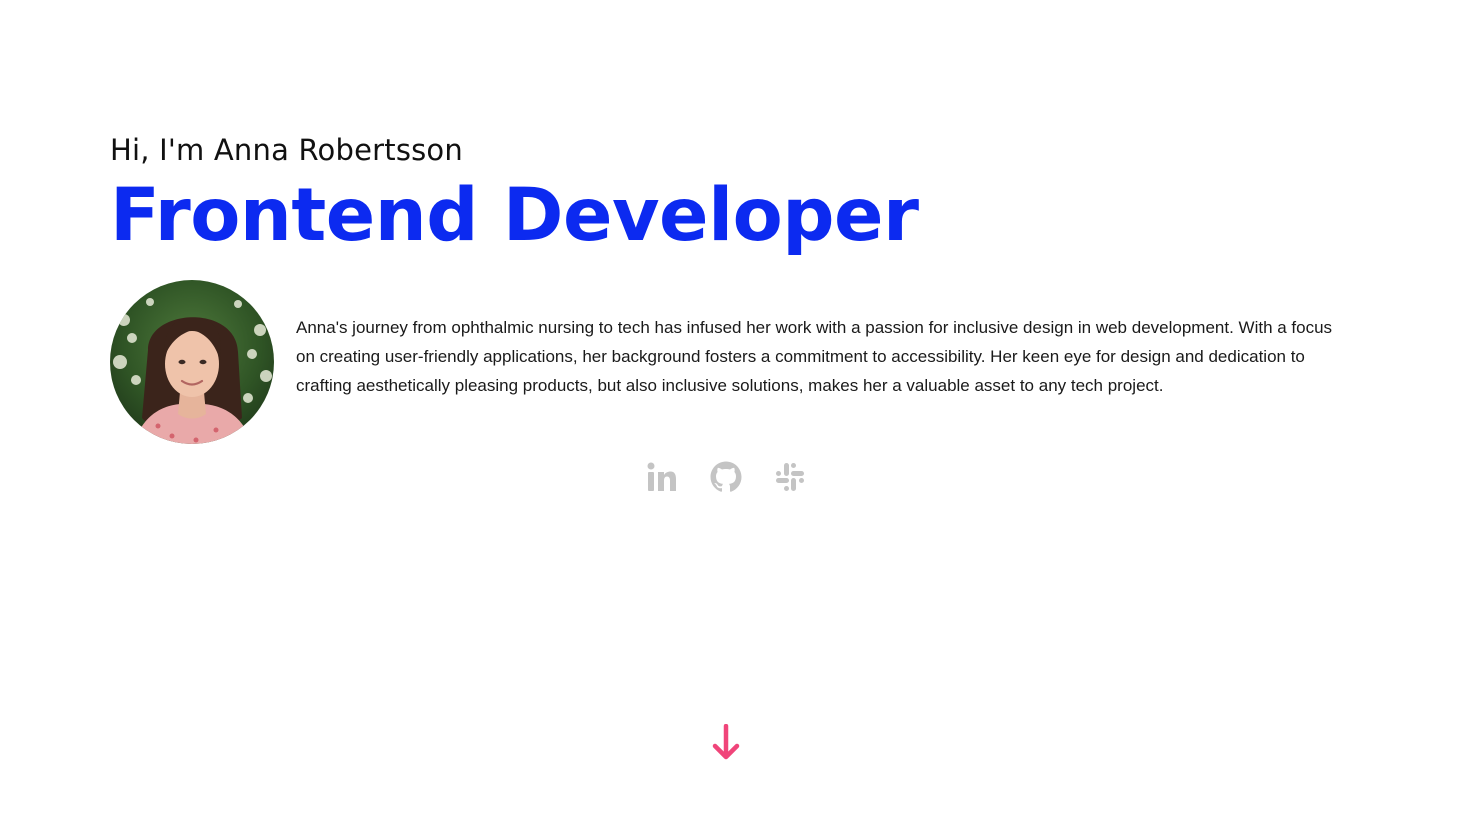 Image resolution: width=1483 pixels, height=840 pixels. Describe the element at coordinates (514, 215) in the screenshot. I see `role-title: Frontend Developer` at that location.